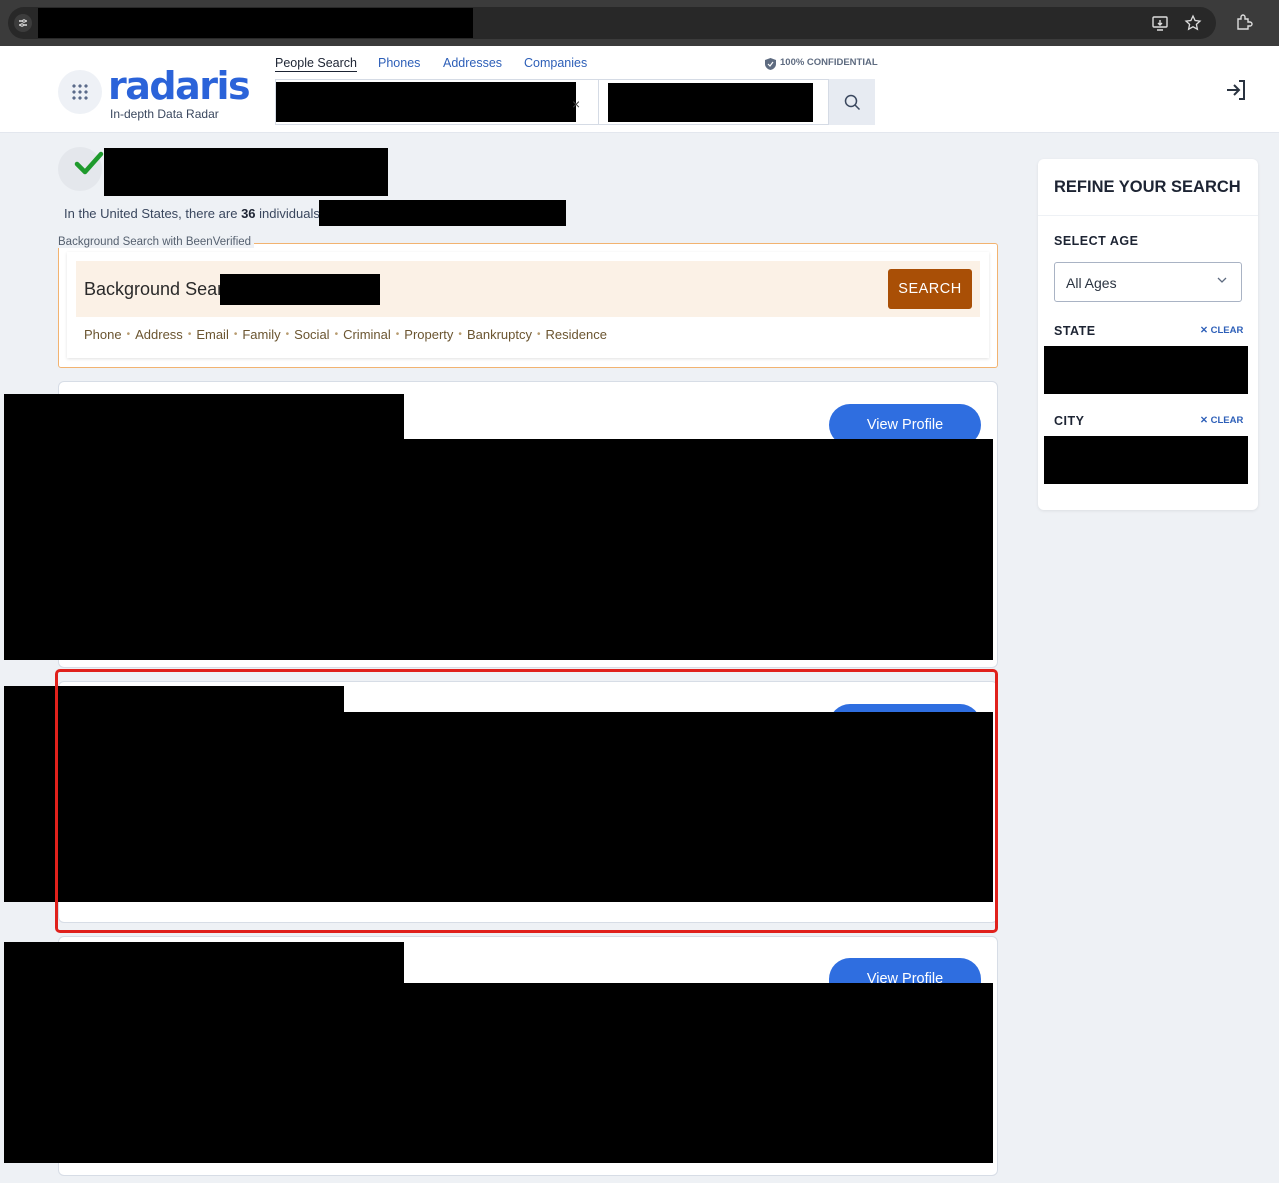 Image resolution: width=1279 pixels, height=1183 pixels. I want to click on clear-input-icon: ×, so click(576, 104).